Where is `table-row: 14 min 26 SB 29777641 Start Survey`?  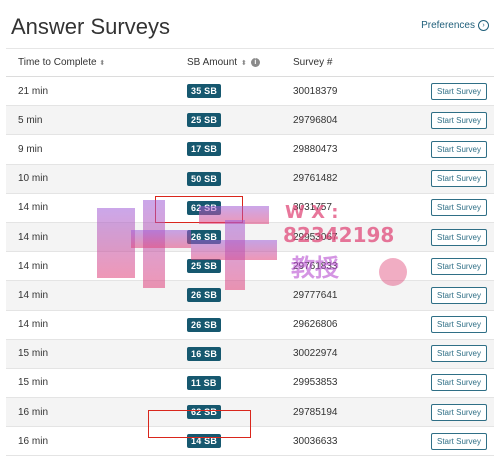 table-row: 14 min 26 SB 29777641 Start Survey is located at coordinates (250, 296).